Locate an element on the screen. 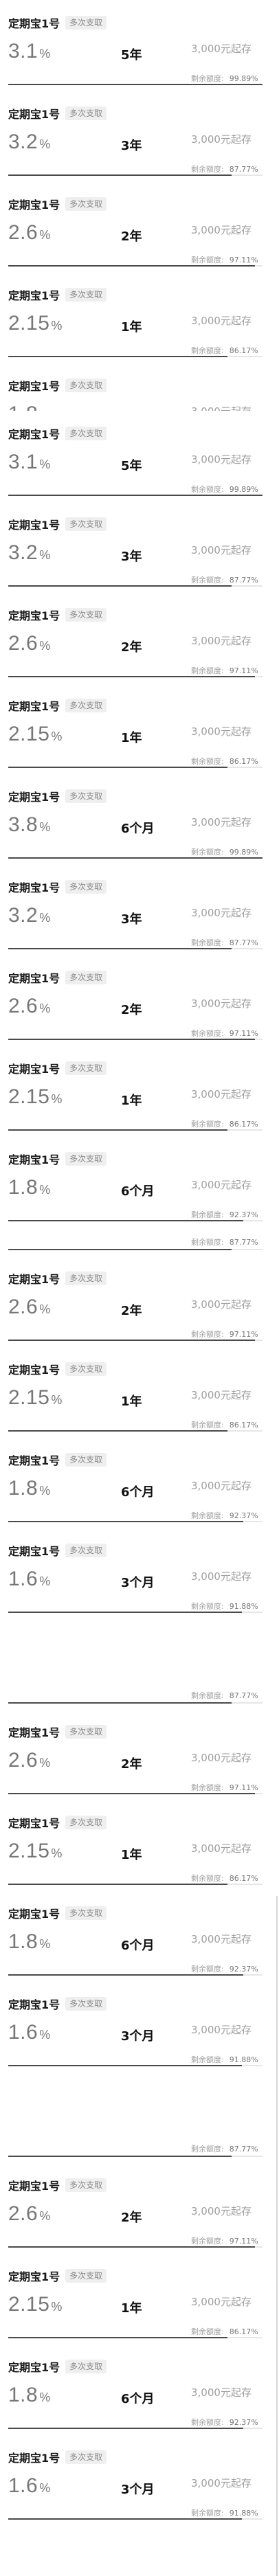 The image size is (279, 2576). product-card: 定期宝1号多次支取1.8%6个月3,000元起存 is located at coordinates (139, 387).